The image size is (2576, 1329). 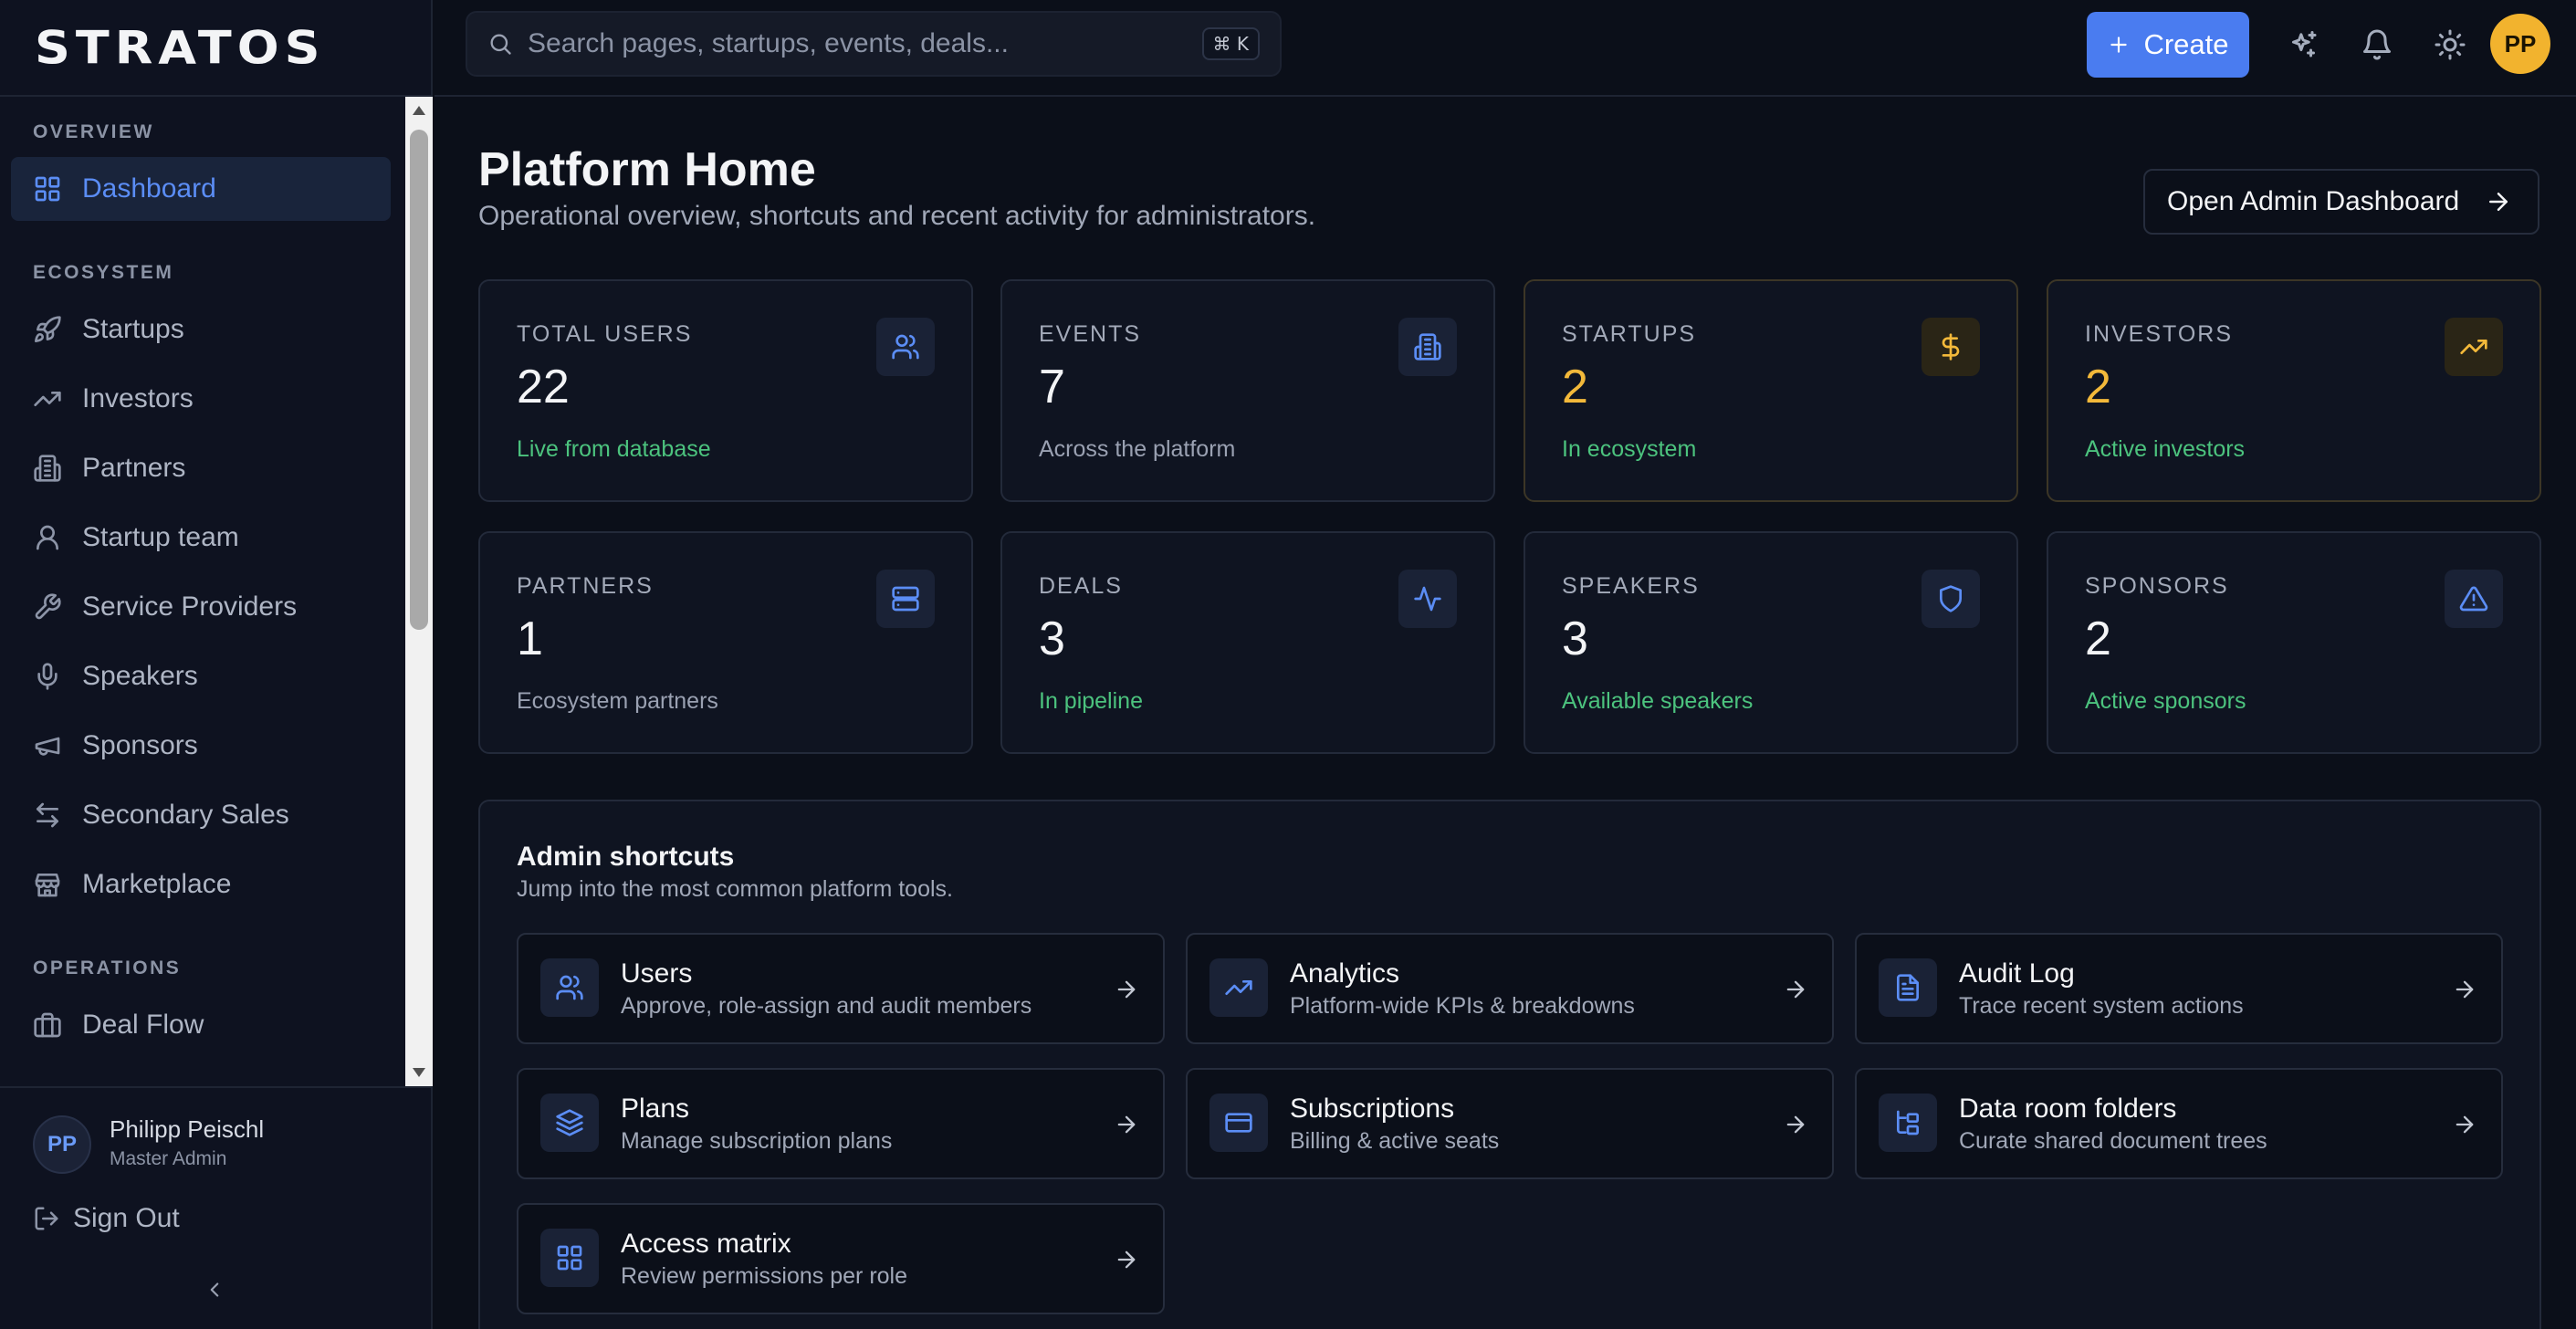 What do you see at coordinates (1345, 973) in the screenshot?
I see `shortcut-name: Analytics` at bounding box center [1345, 973].